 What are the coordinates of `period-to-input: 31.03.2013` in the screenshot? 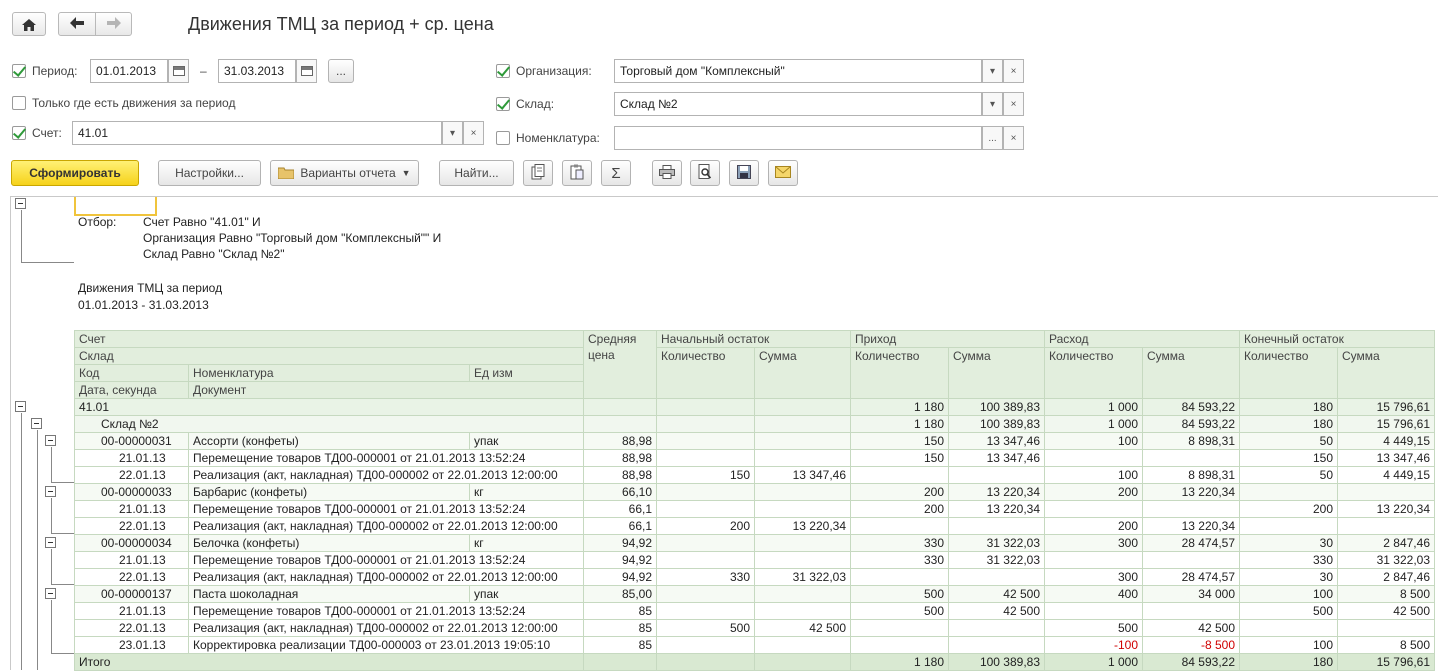 It's located at (257, 71).